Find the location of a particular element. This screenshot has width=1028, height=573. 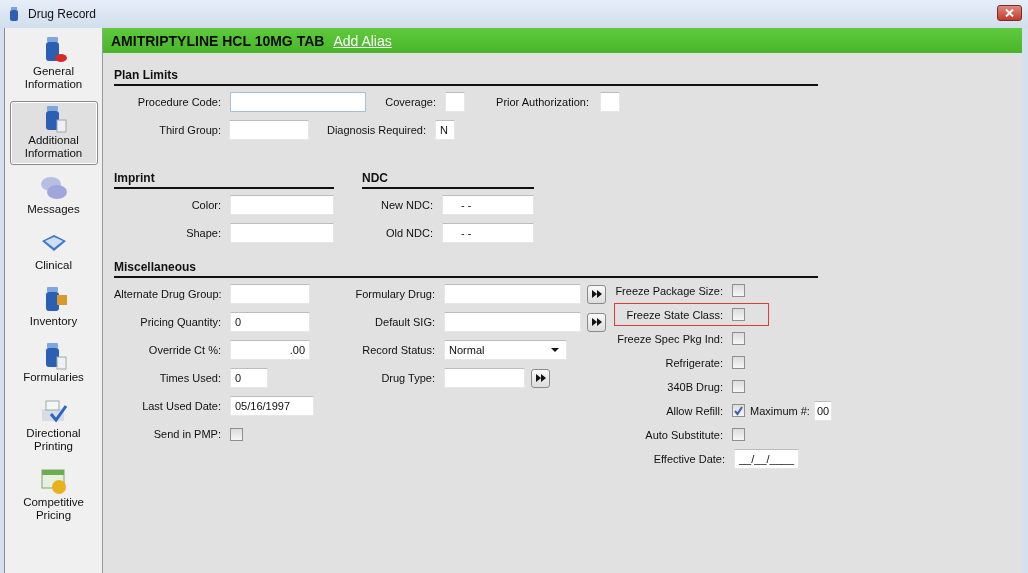

field-label: 340B Drug: is located at coordinates (694, 386).